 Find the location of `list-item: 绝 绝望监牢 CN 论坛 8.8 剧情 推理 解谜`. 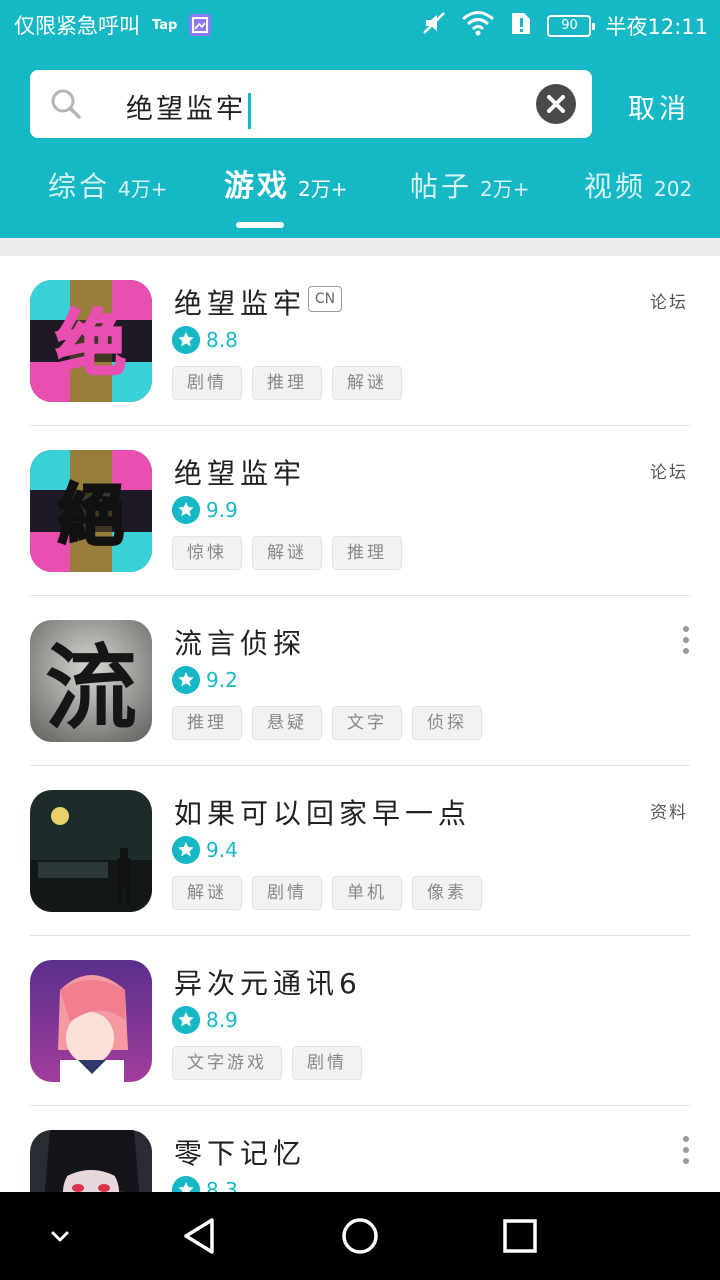

list-item: 绝 绝望监牢 CN 论坛 8.8 剧情 推理 解谜 is located at coordinates (360, 341).